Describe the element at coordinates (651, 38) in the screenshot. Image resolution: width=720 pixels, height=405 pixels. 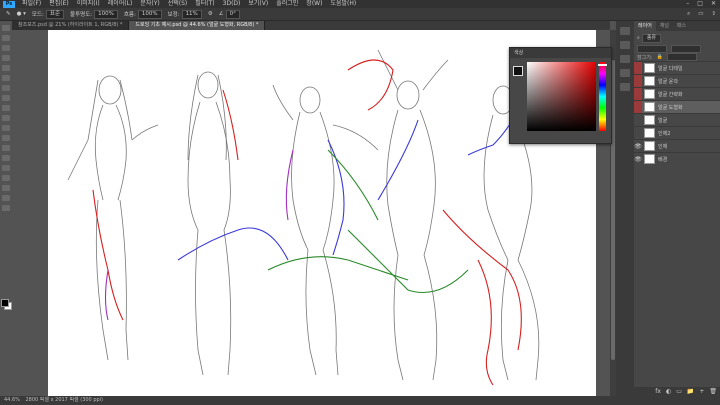
I see `layer-kind-filter: 종류` at that location.